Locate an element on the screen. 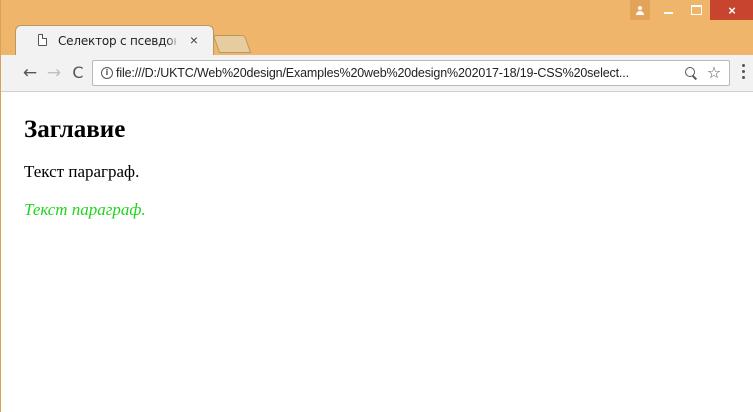 This screenshot has height=412, width=753. forward-button: → is located at coordinates (54, 73).